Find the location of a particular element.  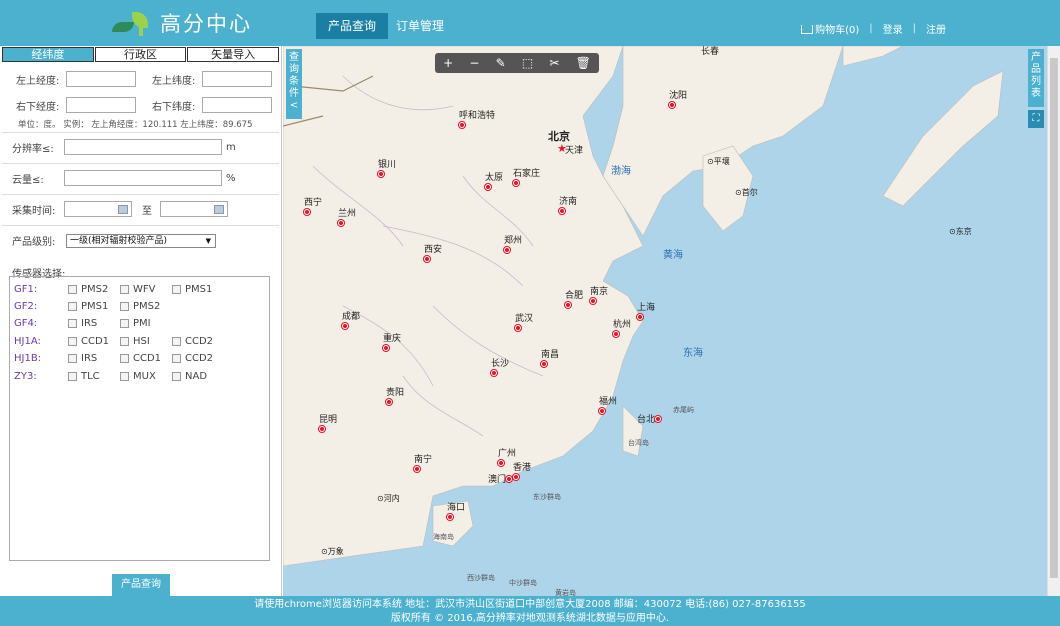

city-label: 福州 is located at coordinates (608, 405).